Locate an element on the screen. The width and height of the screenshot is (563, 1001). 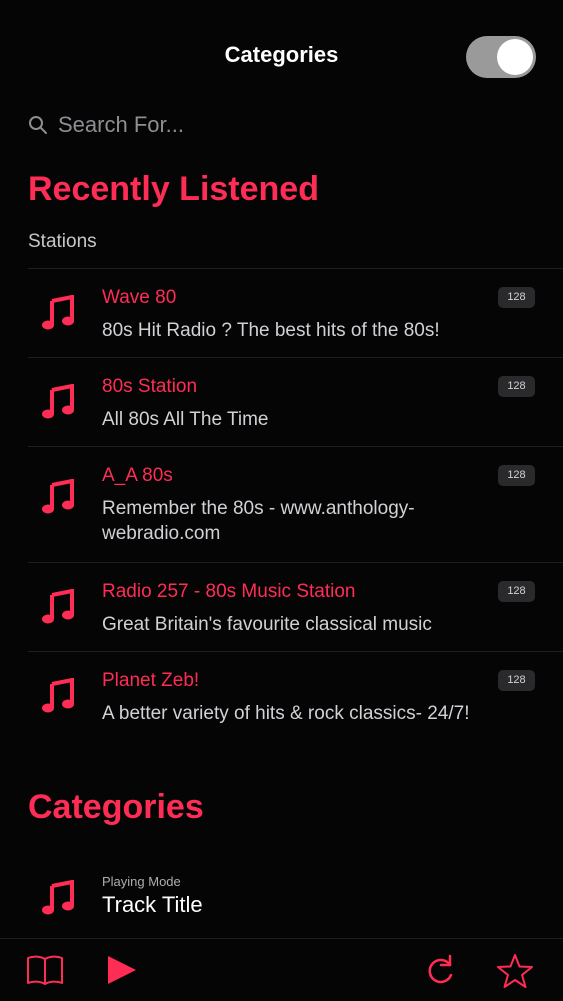
recently-listened-heading: Recently Listened is located at coordinates (173, 189).